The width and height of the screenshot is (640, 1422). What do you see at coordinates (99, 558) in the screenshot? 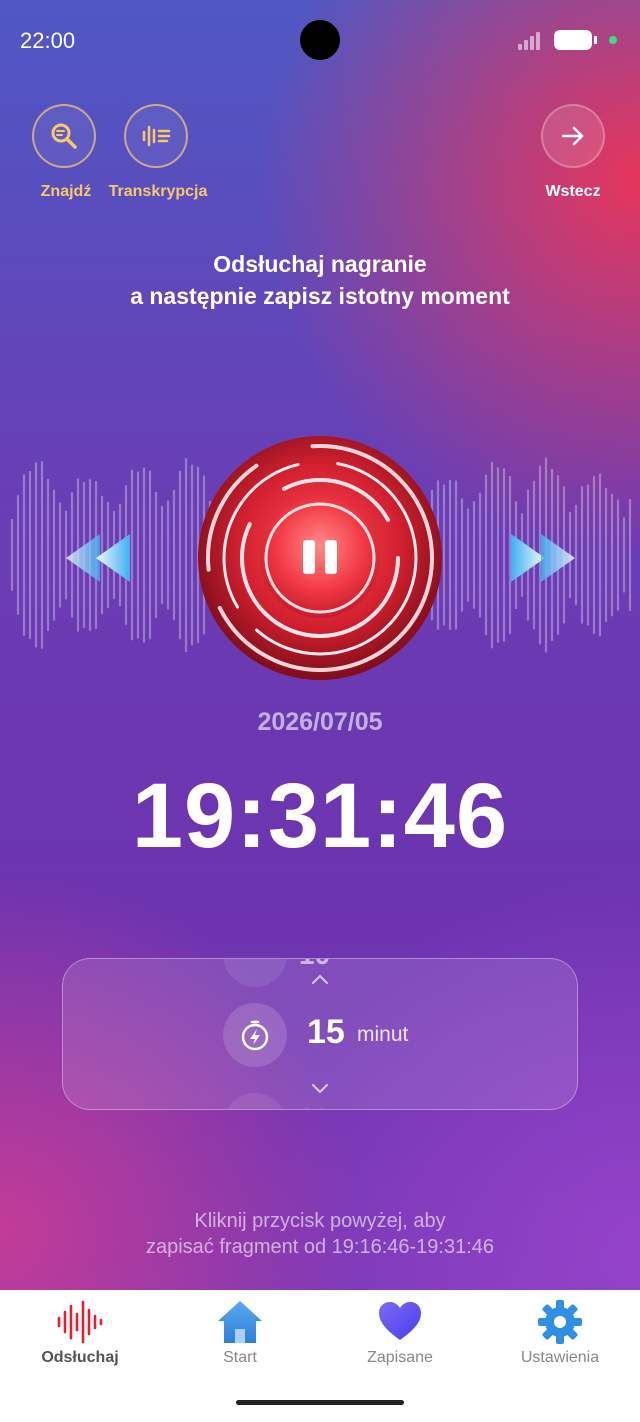
I see `rewind-icon` at bounding box center [99, 558].